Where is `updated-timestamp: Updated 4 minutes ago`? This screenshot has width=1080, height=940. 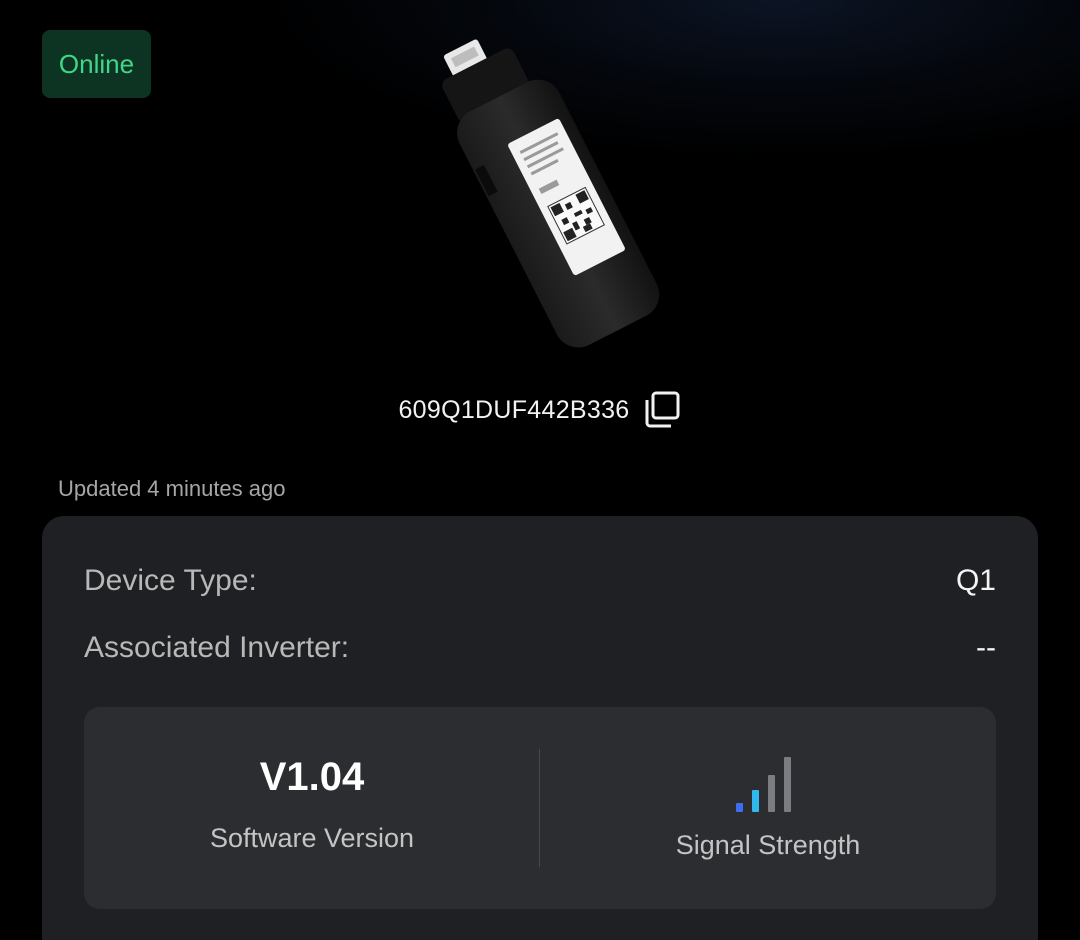 updated-timestamp: Updated 4 minutes ago is located at coordinates (172, 488).